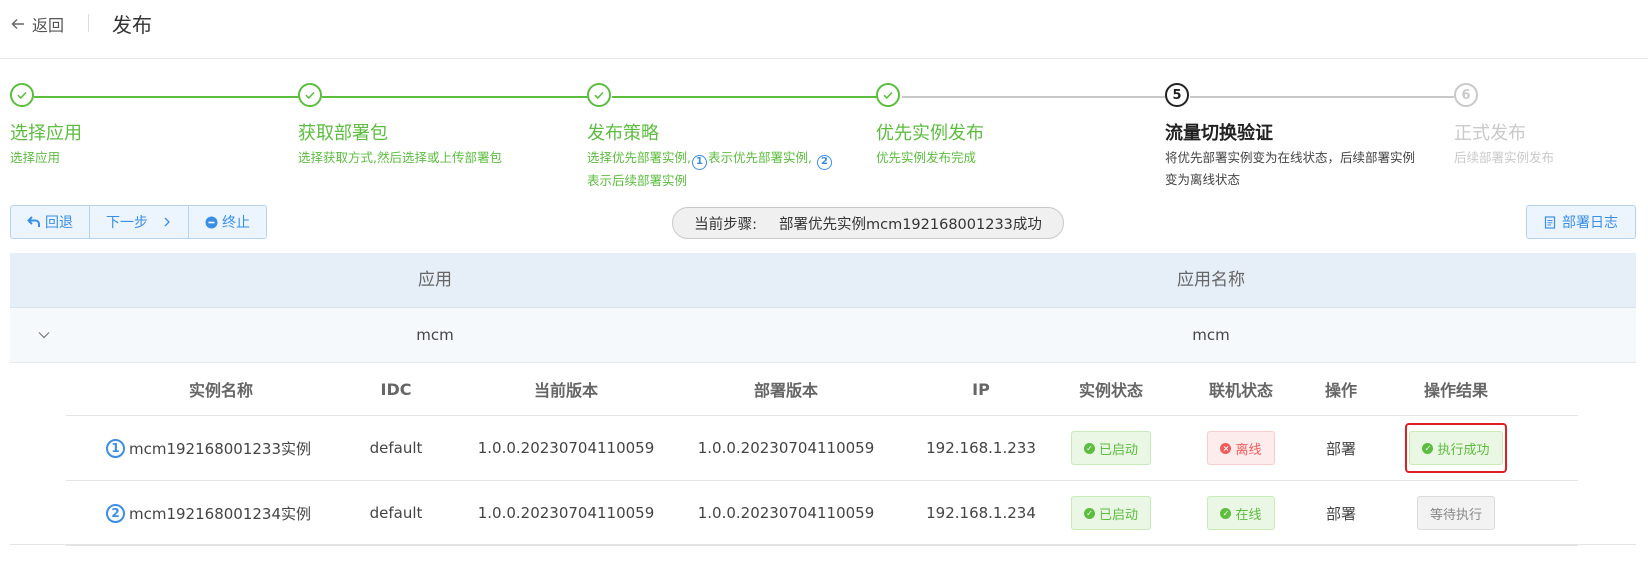 This screenshot has height=566, width=1648. I want to click on col-header-app-name: 应用名称, so click(1211, 280).